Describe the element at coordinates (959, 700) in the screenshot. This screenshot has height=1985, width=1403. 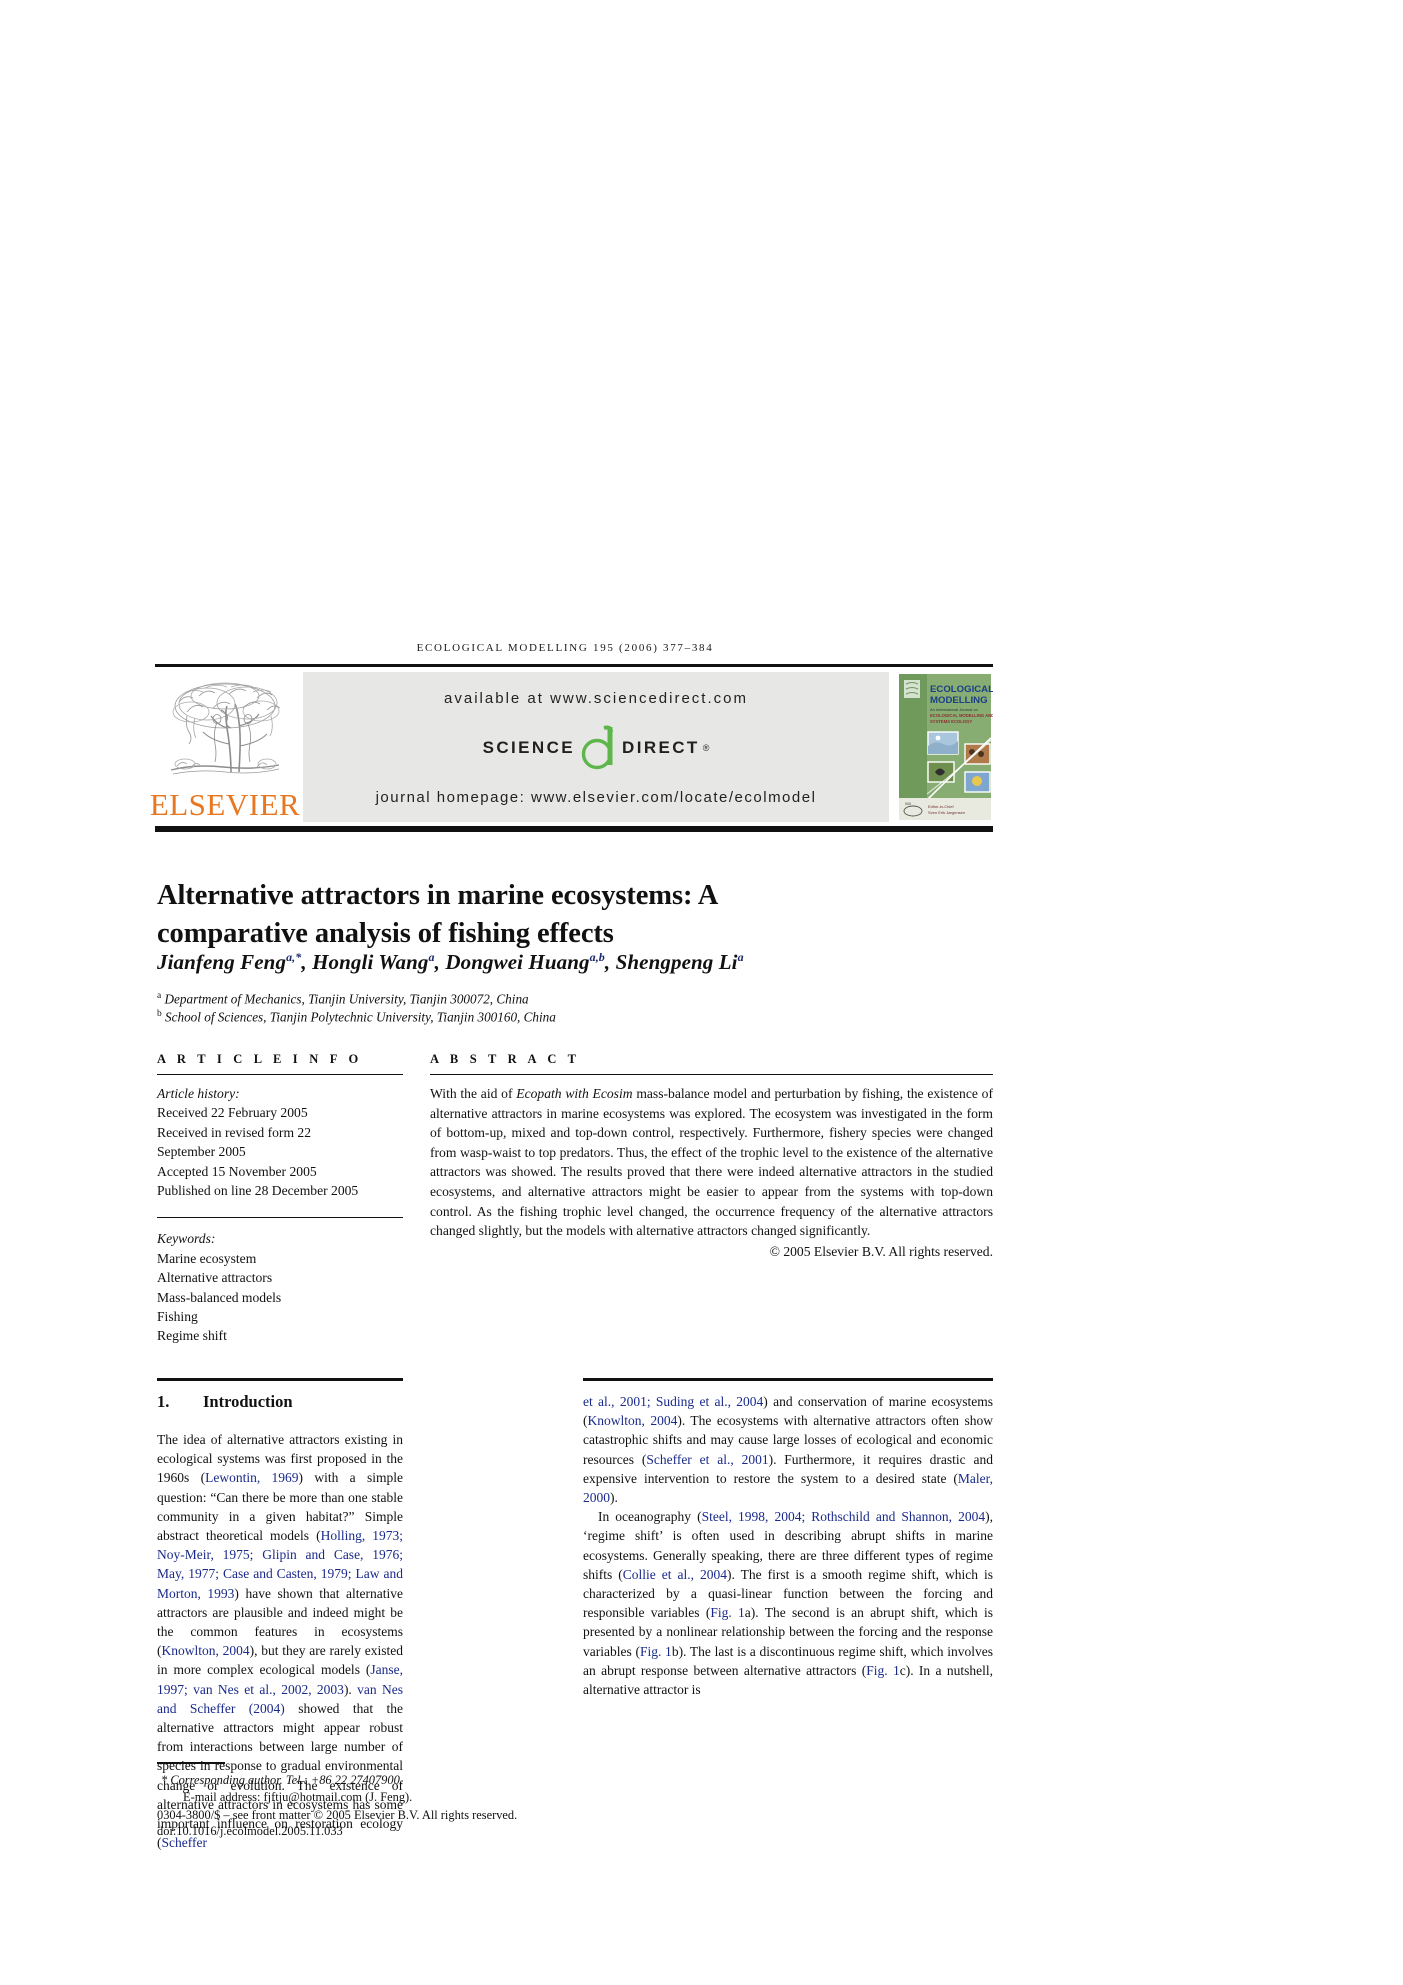
I see `svg-text: MODELLING` at that location.